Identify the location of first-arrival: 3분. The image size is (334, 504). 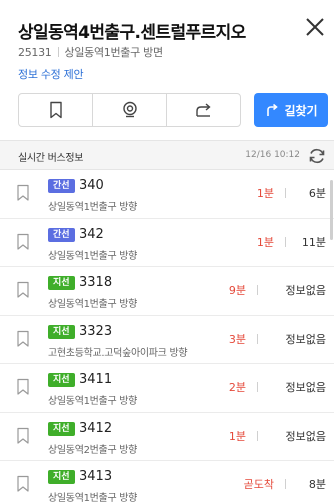
(237, 339).